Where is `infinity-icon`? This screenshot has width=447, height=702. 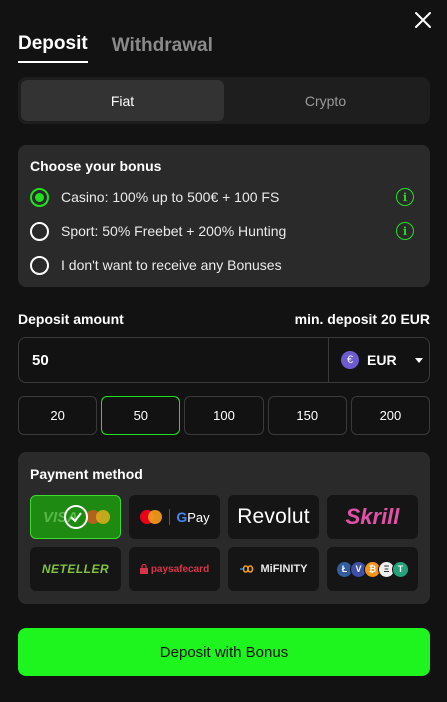
infinity-icon is located at coordinates (247, 569).